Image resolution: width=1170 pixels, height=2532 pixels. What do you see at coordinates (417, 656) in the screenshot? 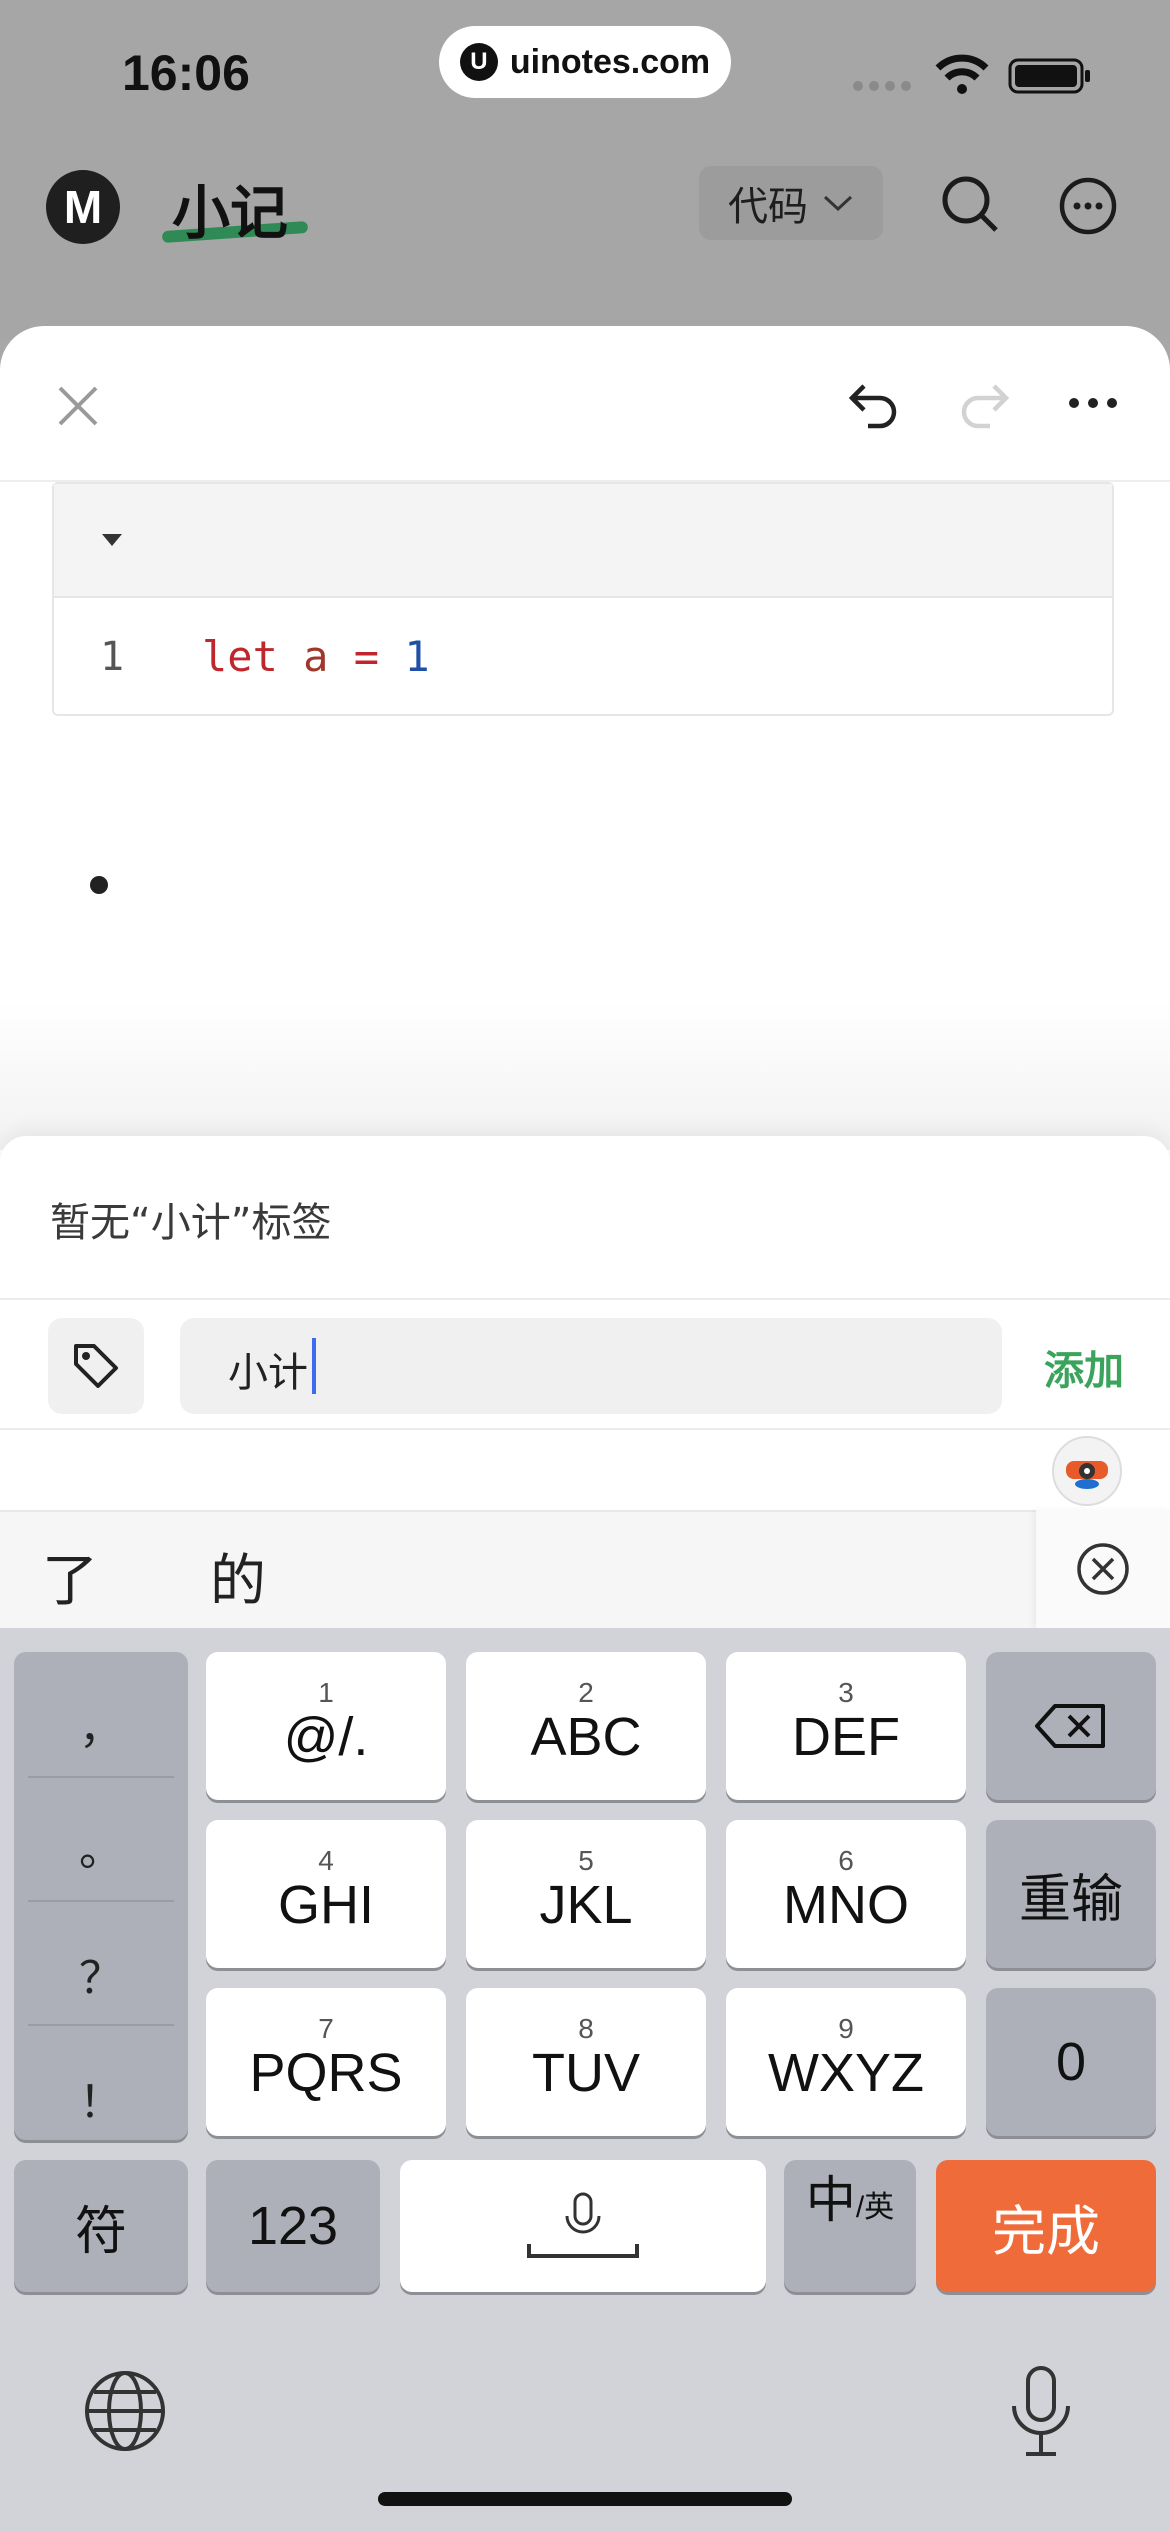
I see `code-number: 1` at bounding box center [417, 656].